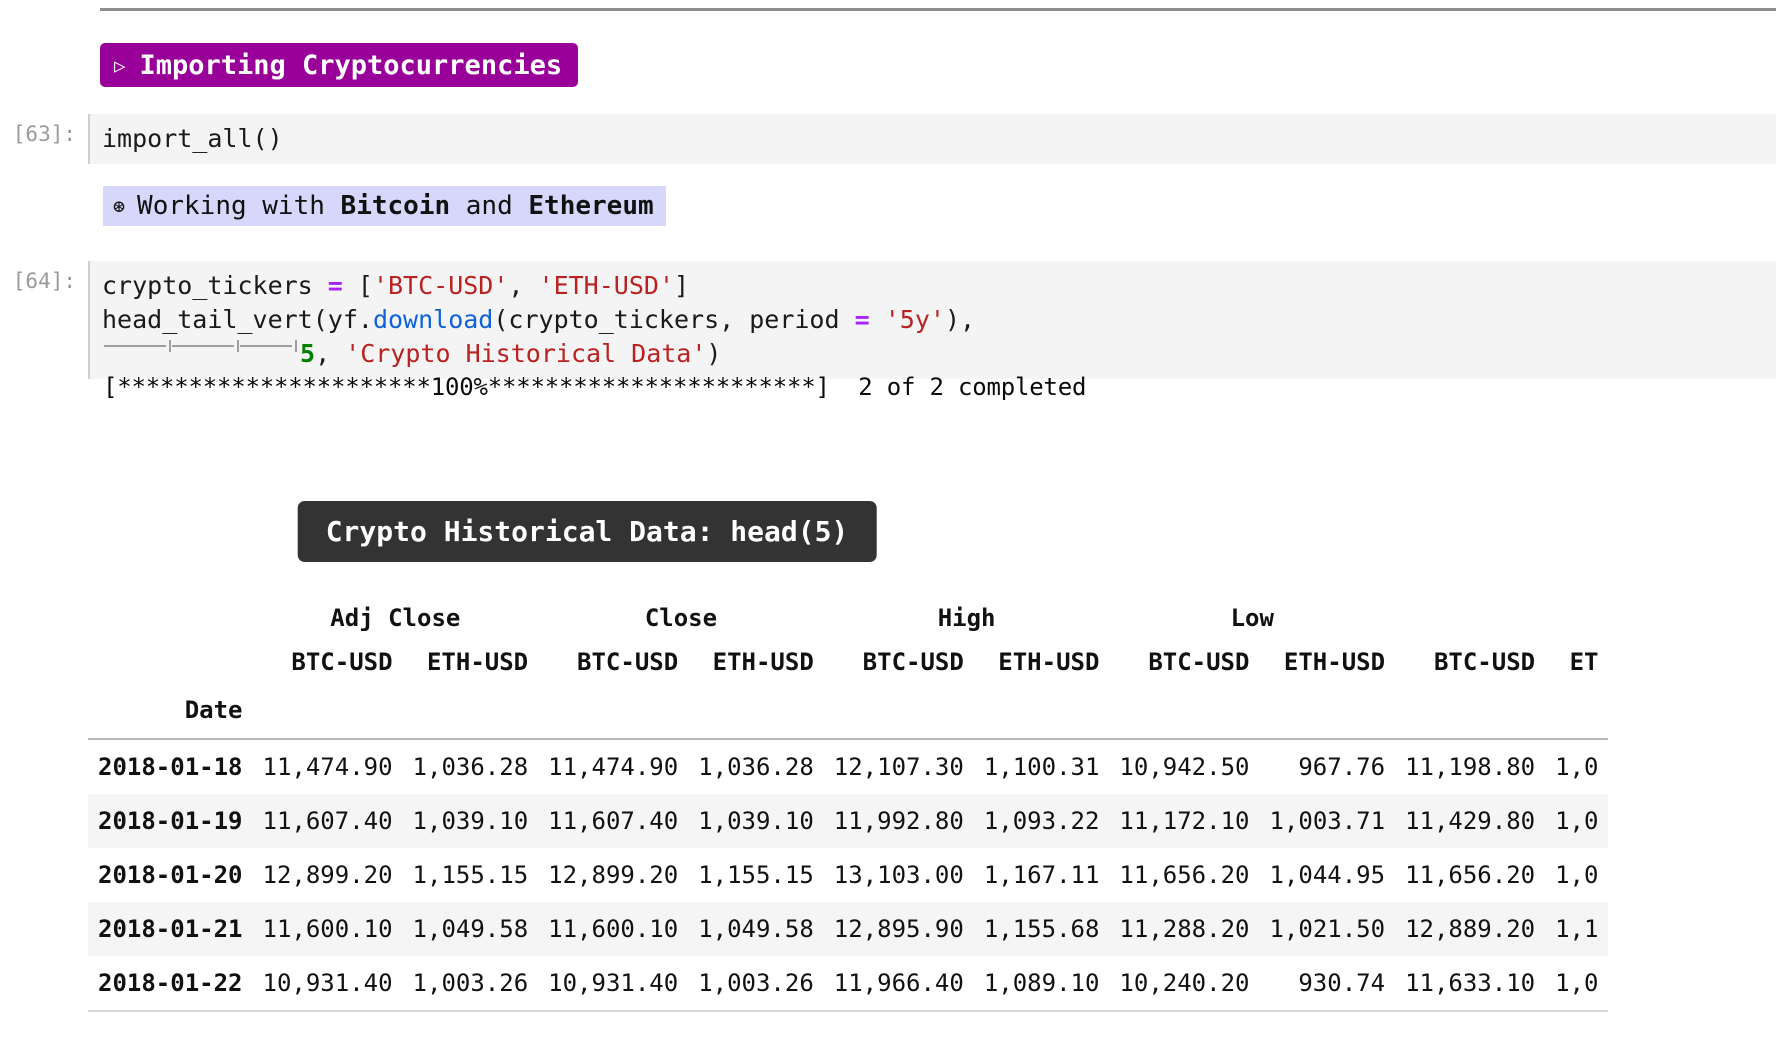 This screenshot has height=1048, width=1776. What do you see at coordinates (1334, 662) in the screenshot?
I see `column-ticker-7: ETH-USD` at bounding box center [1334, 662].